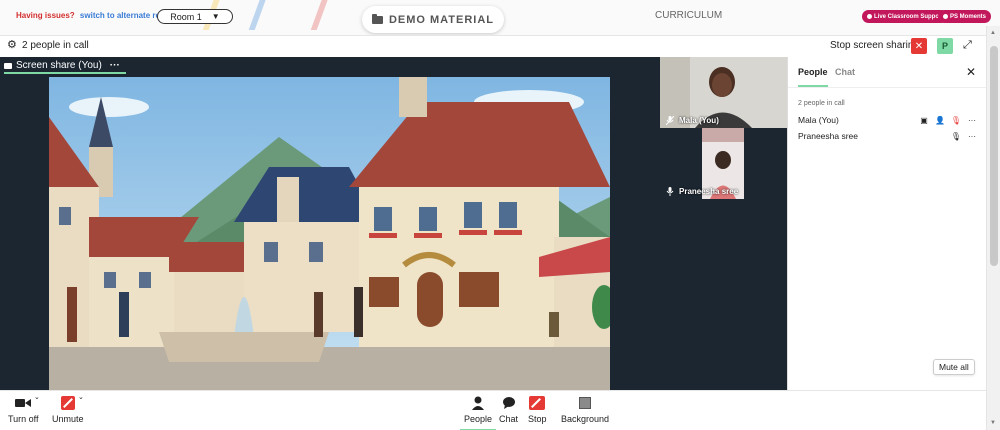  I want to click on ps-moments-label: PS Moments, so click(968, 16).